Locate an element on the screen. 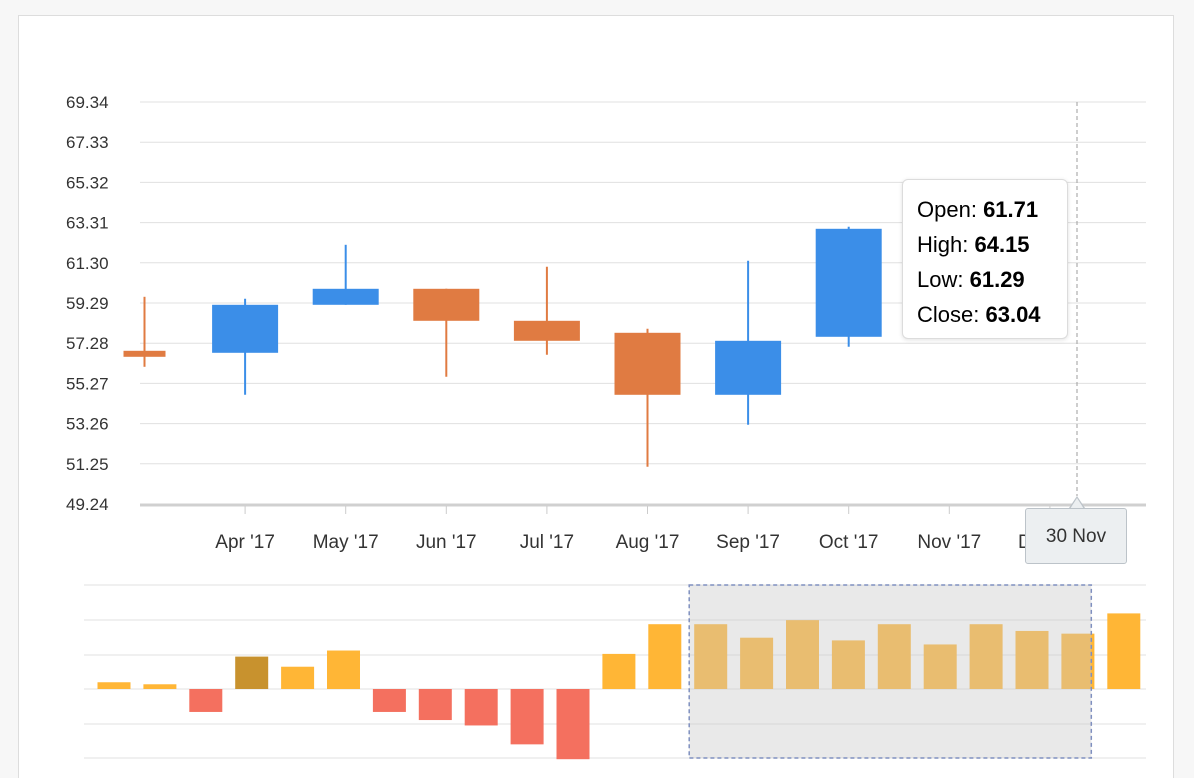 The image size is (1194, 778). y-tick-label: 59.29 is located at coordinates (87, 303).